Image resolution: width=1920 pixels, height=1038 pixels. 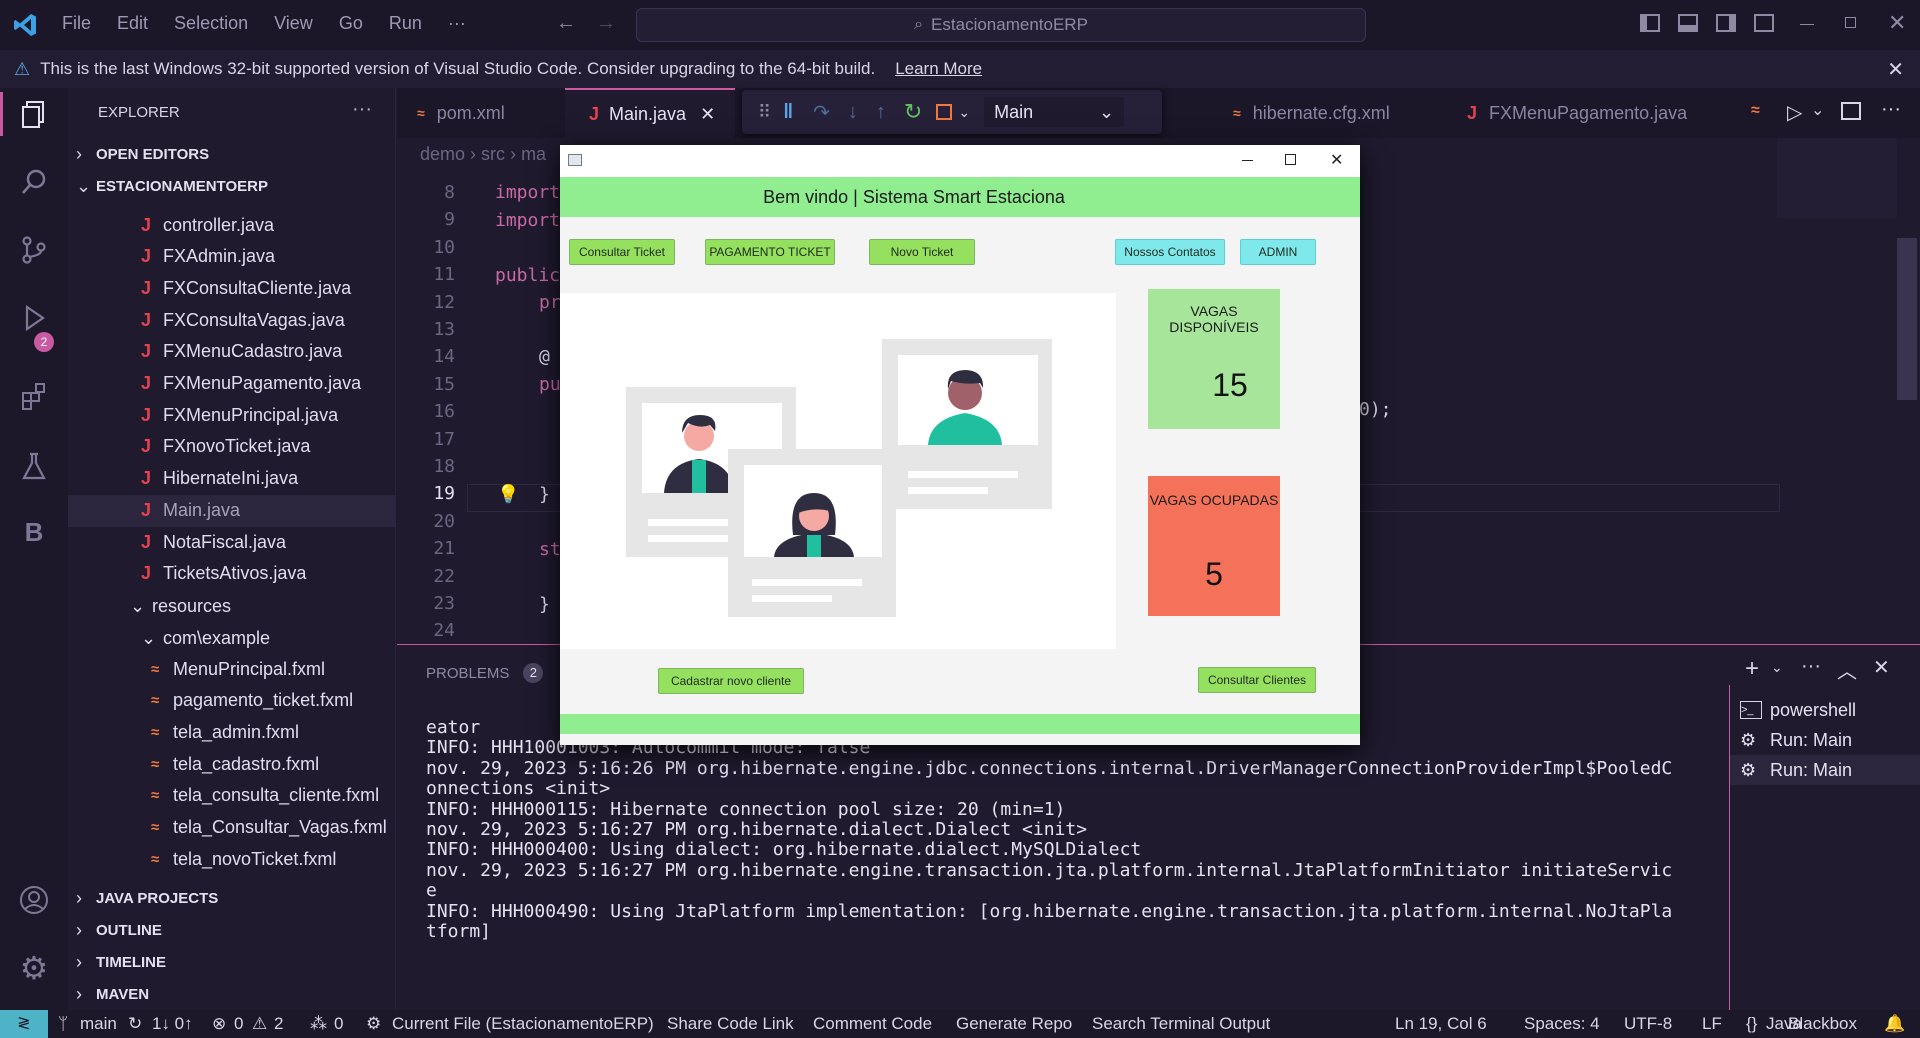 What do you see at coordinates (707, 114) in the screenshot?
I see `close-tab-icon: ✕` at bounding box center [707, 114].